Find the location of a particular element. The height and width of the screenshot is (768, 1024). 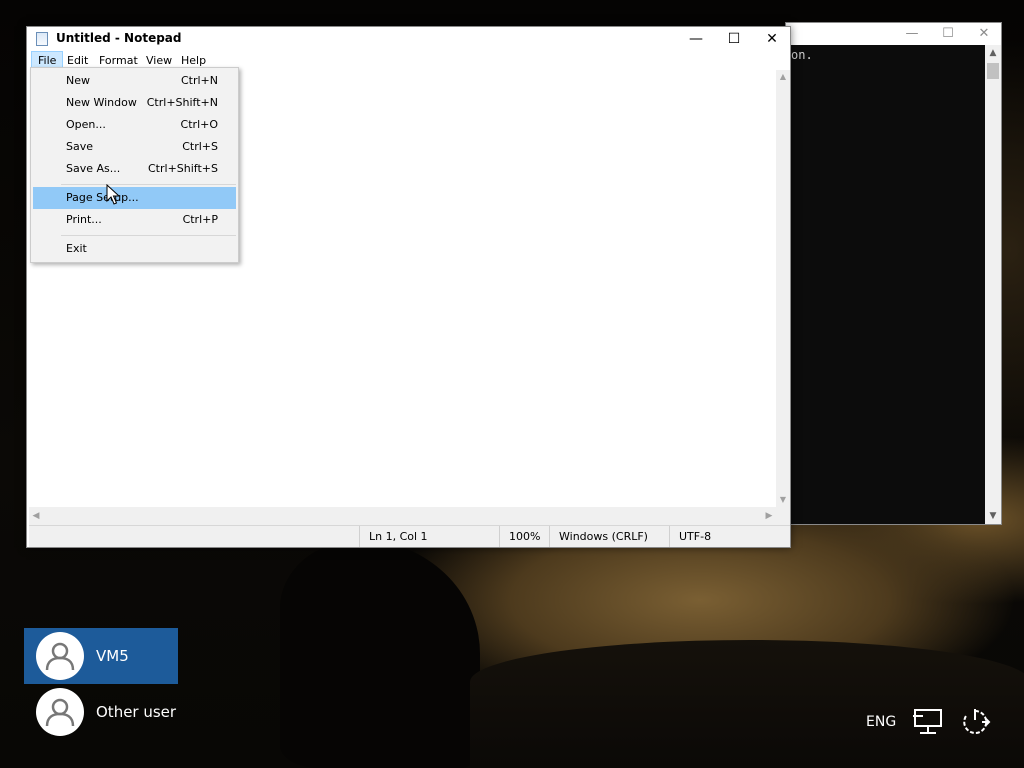

notepad-title-bar: Untitled - Notepad — ☐ ✕ is located at coordinates (408, 39).